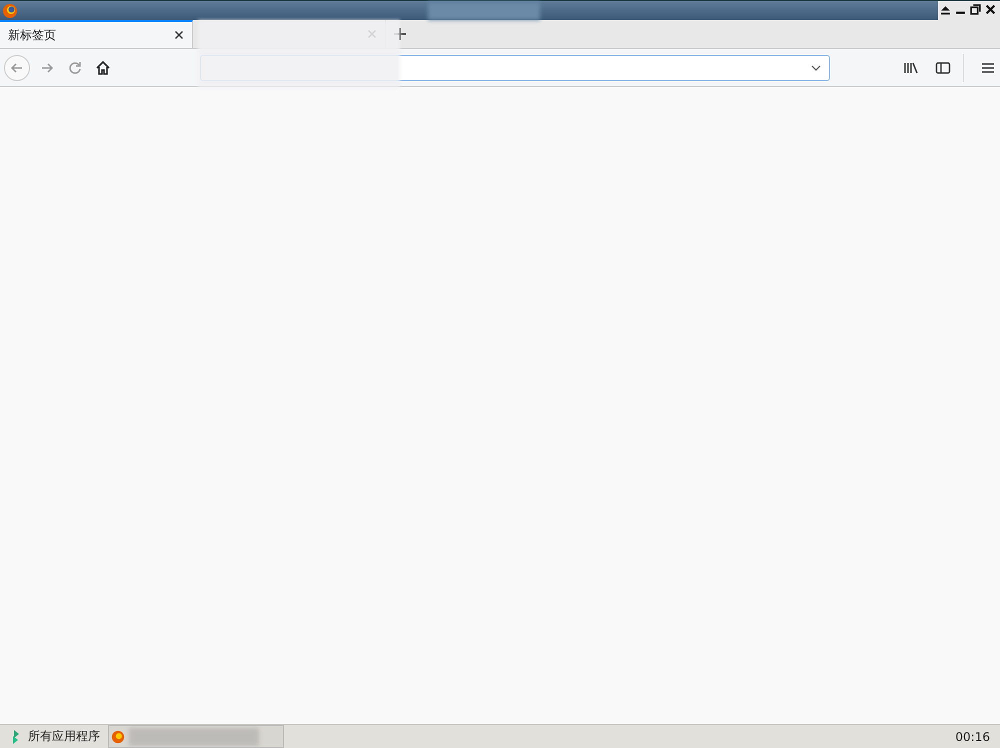 Image resolution: width=1000 pixels, height=748 pixels. Describe the element at coordinates (816, 67) in the screenshot. I see `chevron-down-icon` at that location.